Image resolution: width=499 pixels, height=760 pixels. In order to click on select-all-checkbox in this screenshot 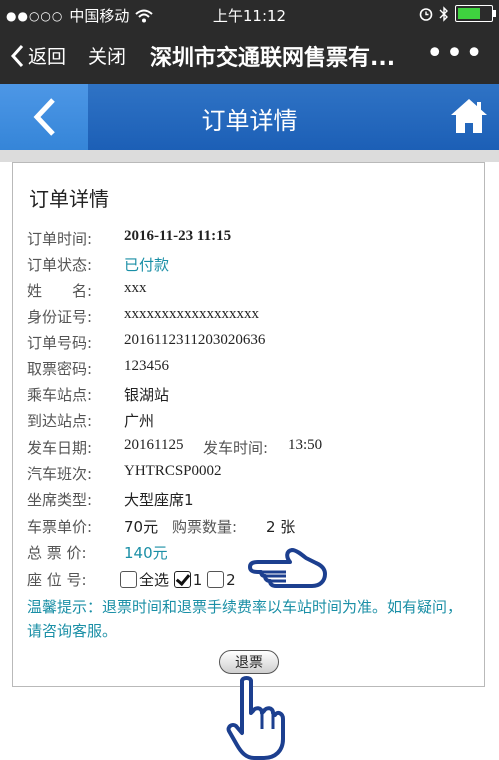, I will do `click(128, 579)`.